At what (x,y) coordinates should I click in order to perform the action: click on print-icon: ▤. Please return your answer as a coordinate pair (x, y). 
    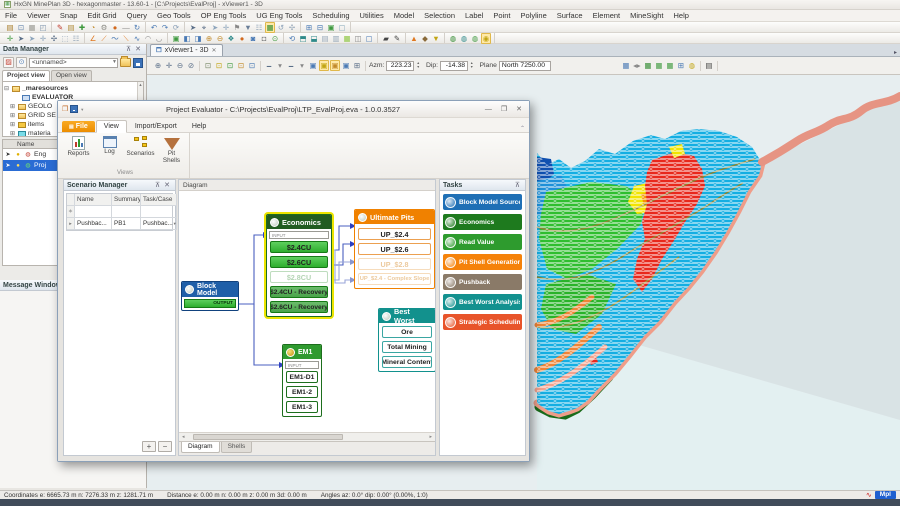
    Looking at the image, I should click on (709, 65).